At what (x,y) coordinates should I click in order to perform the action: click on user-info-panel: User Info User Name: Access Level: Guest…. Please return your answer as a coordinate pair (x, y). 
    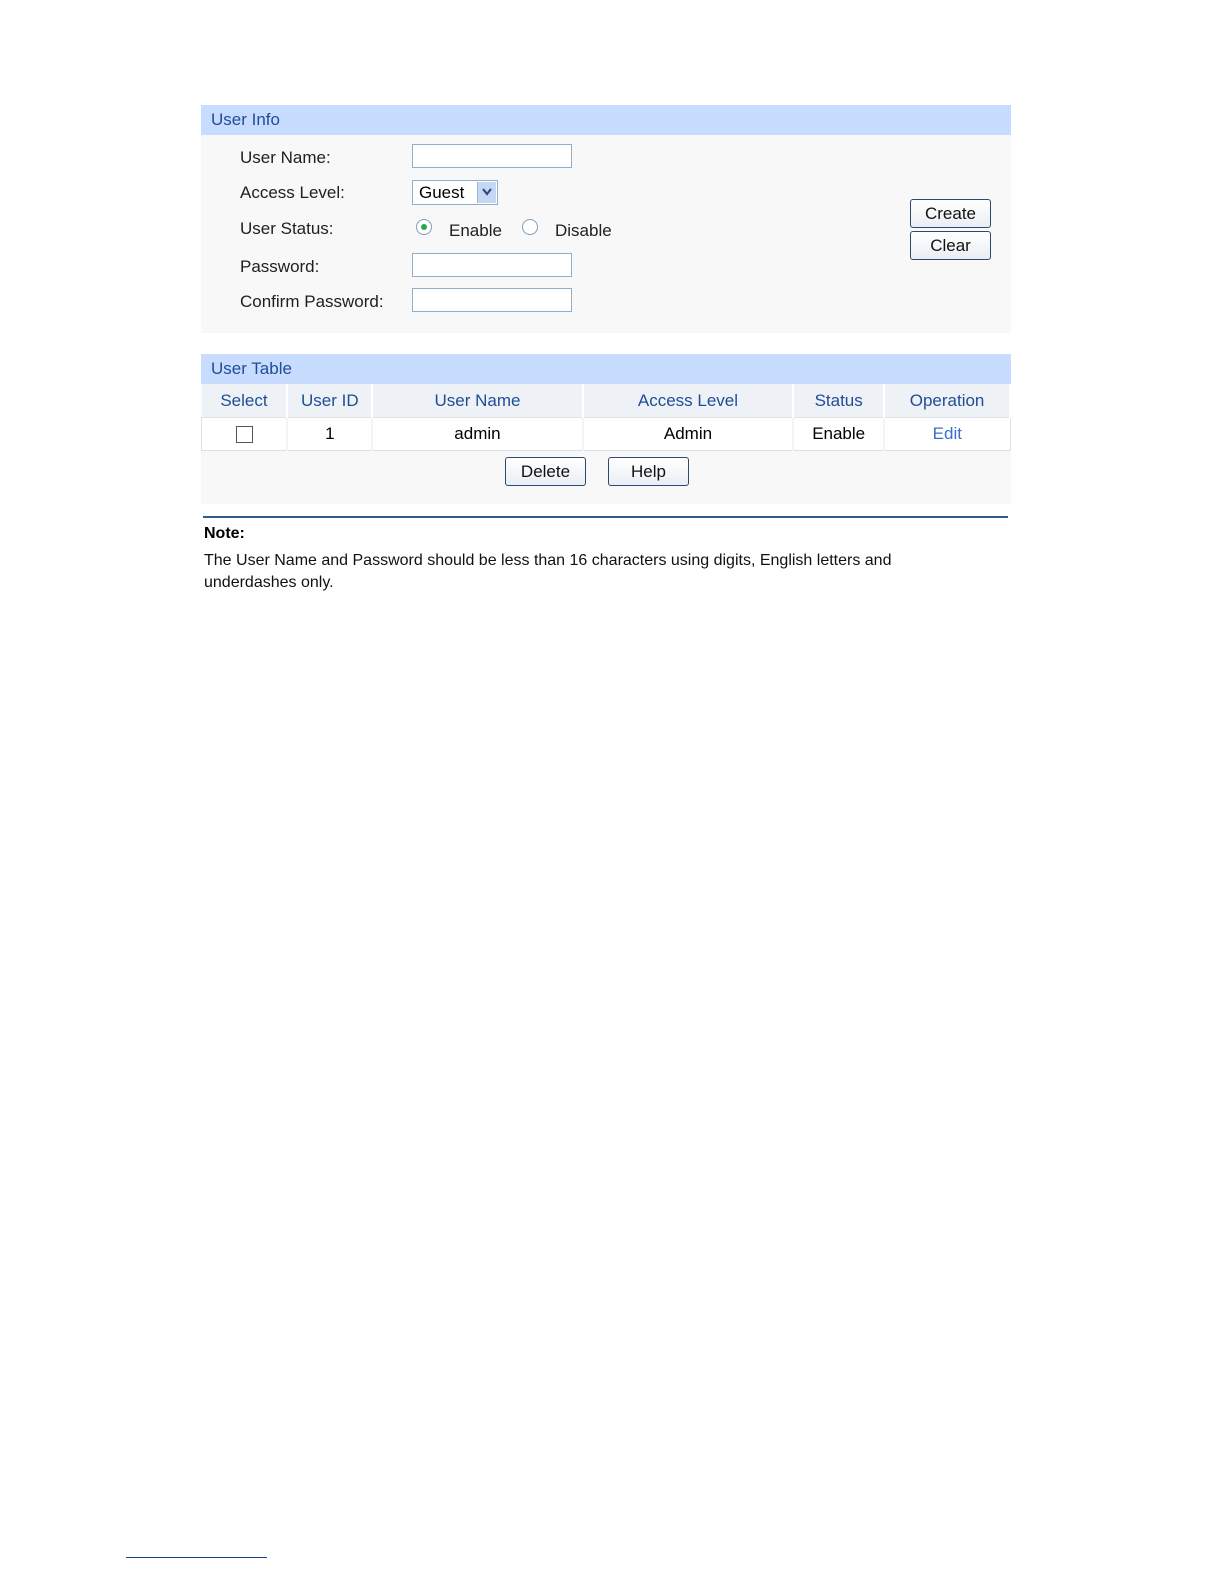
    Looking at the image, I should click on (606, 219).